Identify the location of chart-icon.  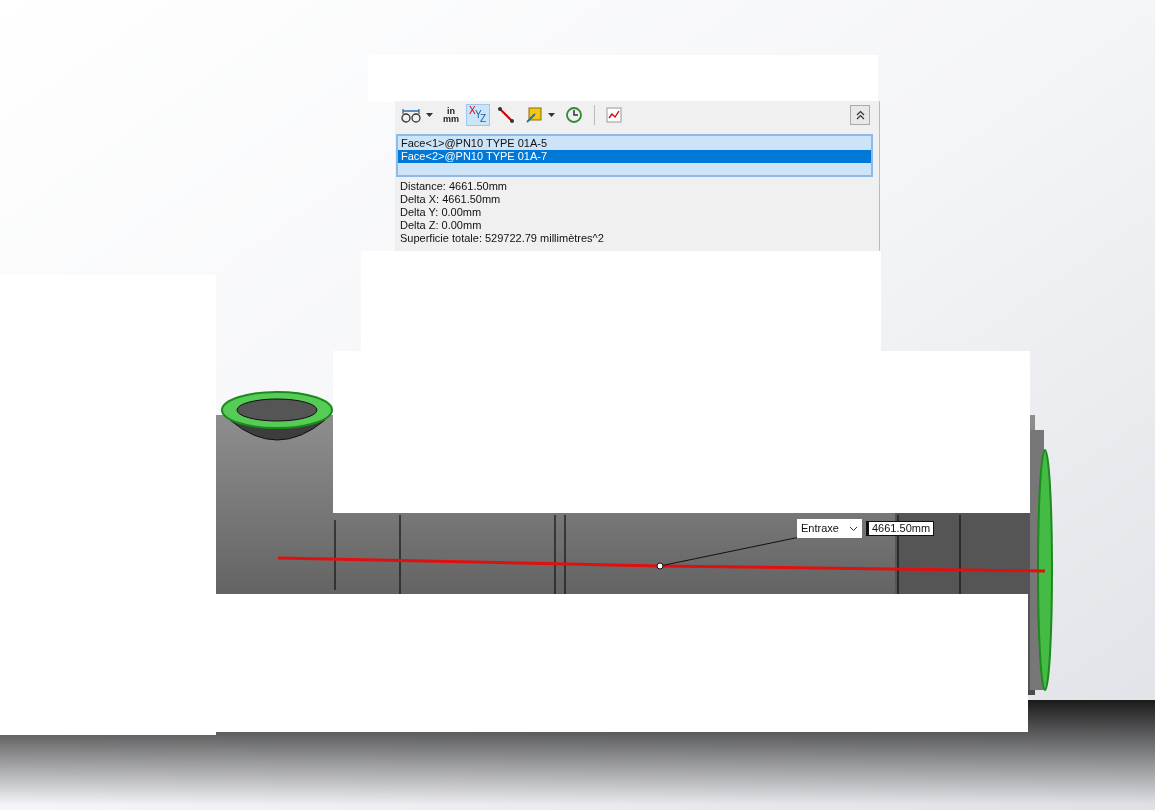
(614, 115).